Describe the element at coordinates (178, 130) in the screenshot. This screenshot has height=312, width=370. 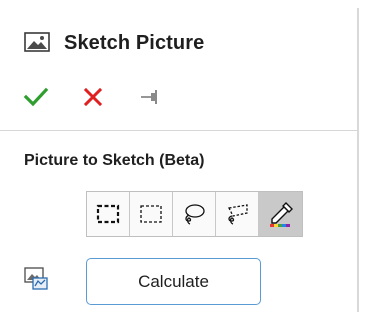
I see `section-divider` at that location.